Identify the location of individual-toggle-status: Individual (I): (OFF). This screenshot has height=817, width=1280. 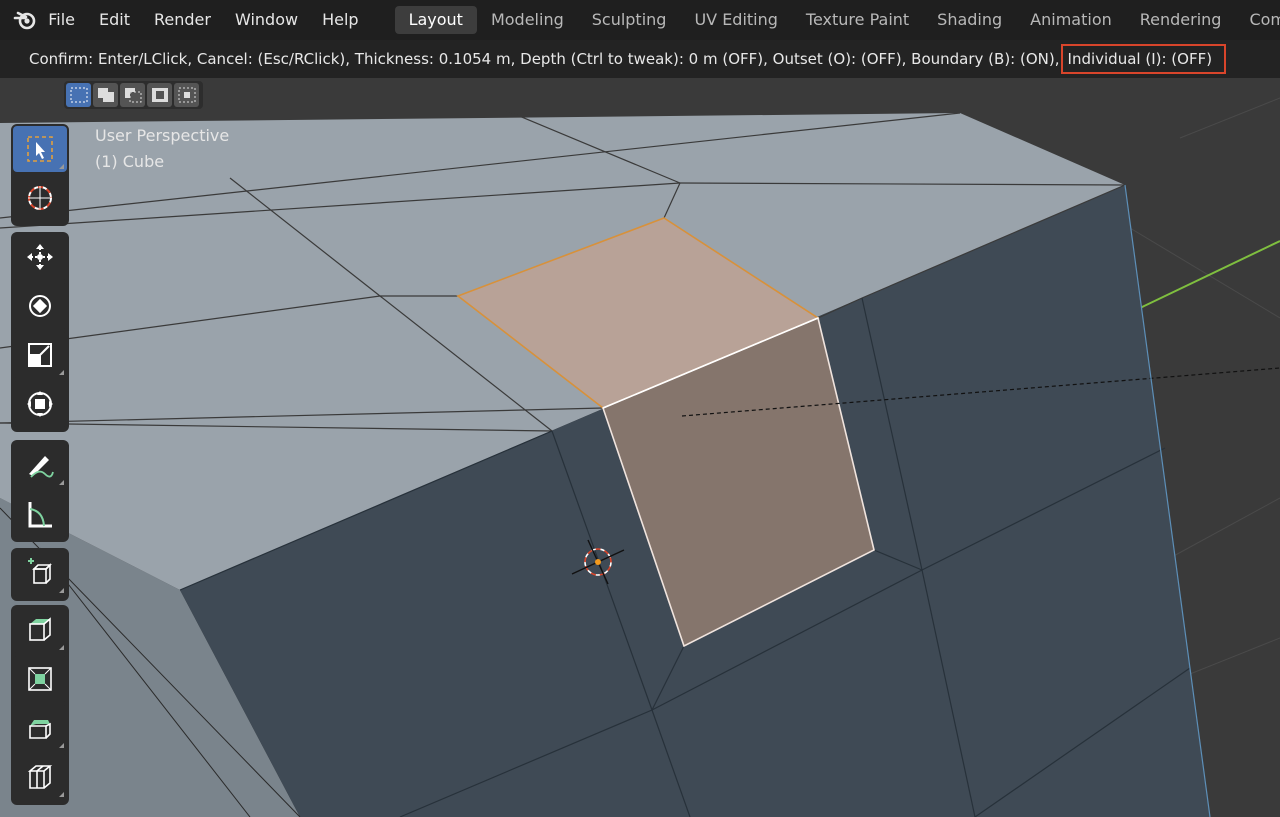
(1143, 59).